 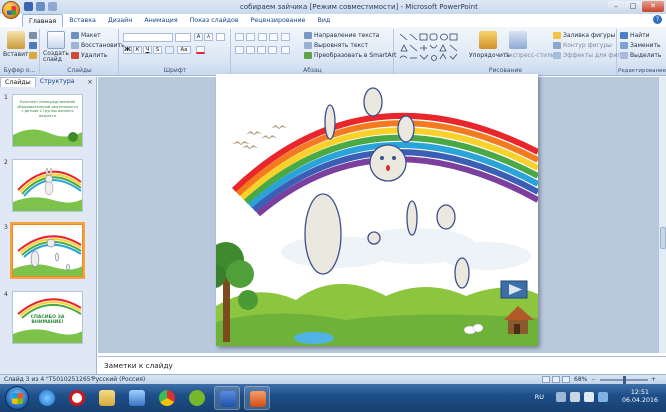 I want to click on network-icon, so click(x=575, y=397).